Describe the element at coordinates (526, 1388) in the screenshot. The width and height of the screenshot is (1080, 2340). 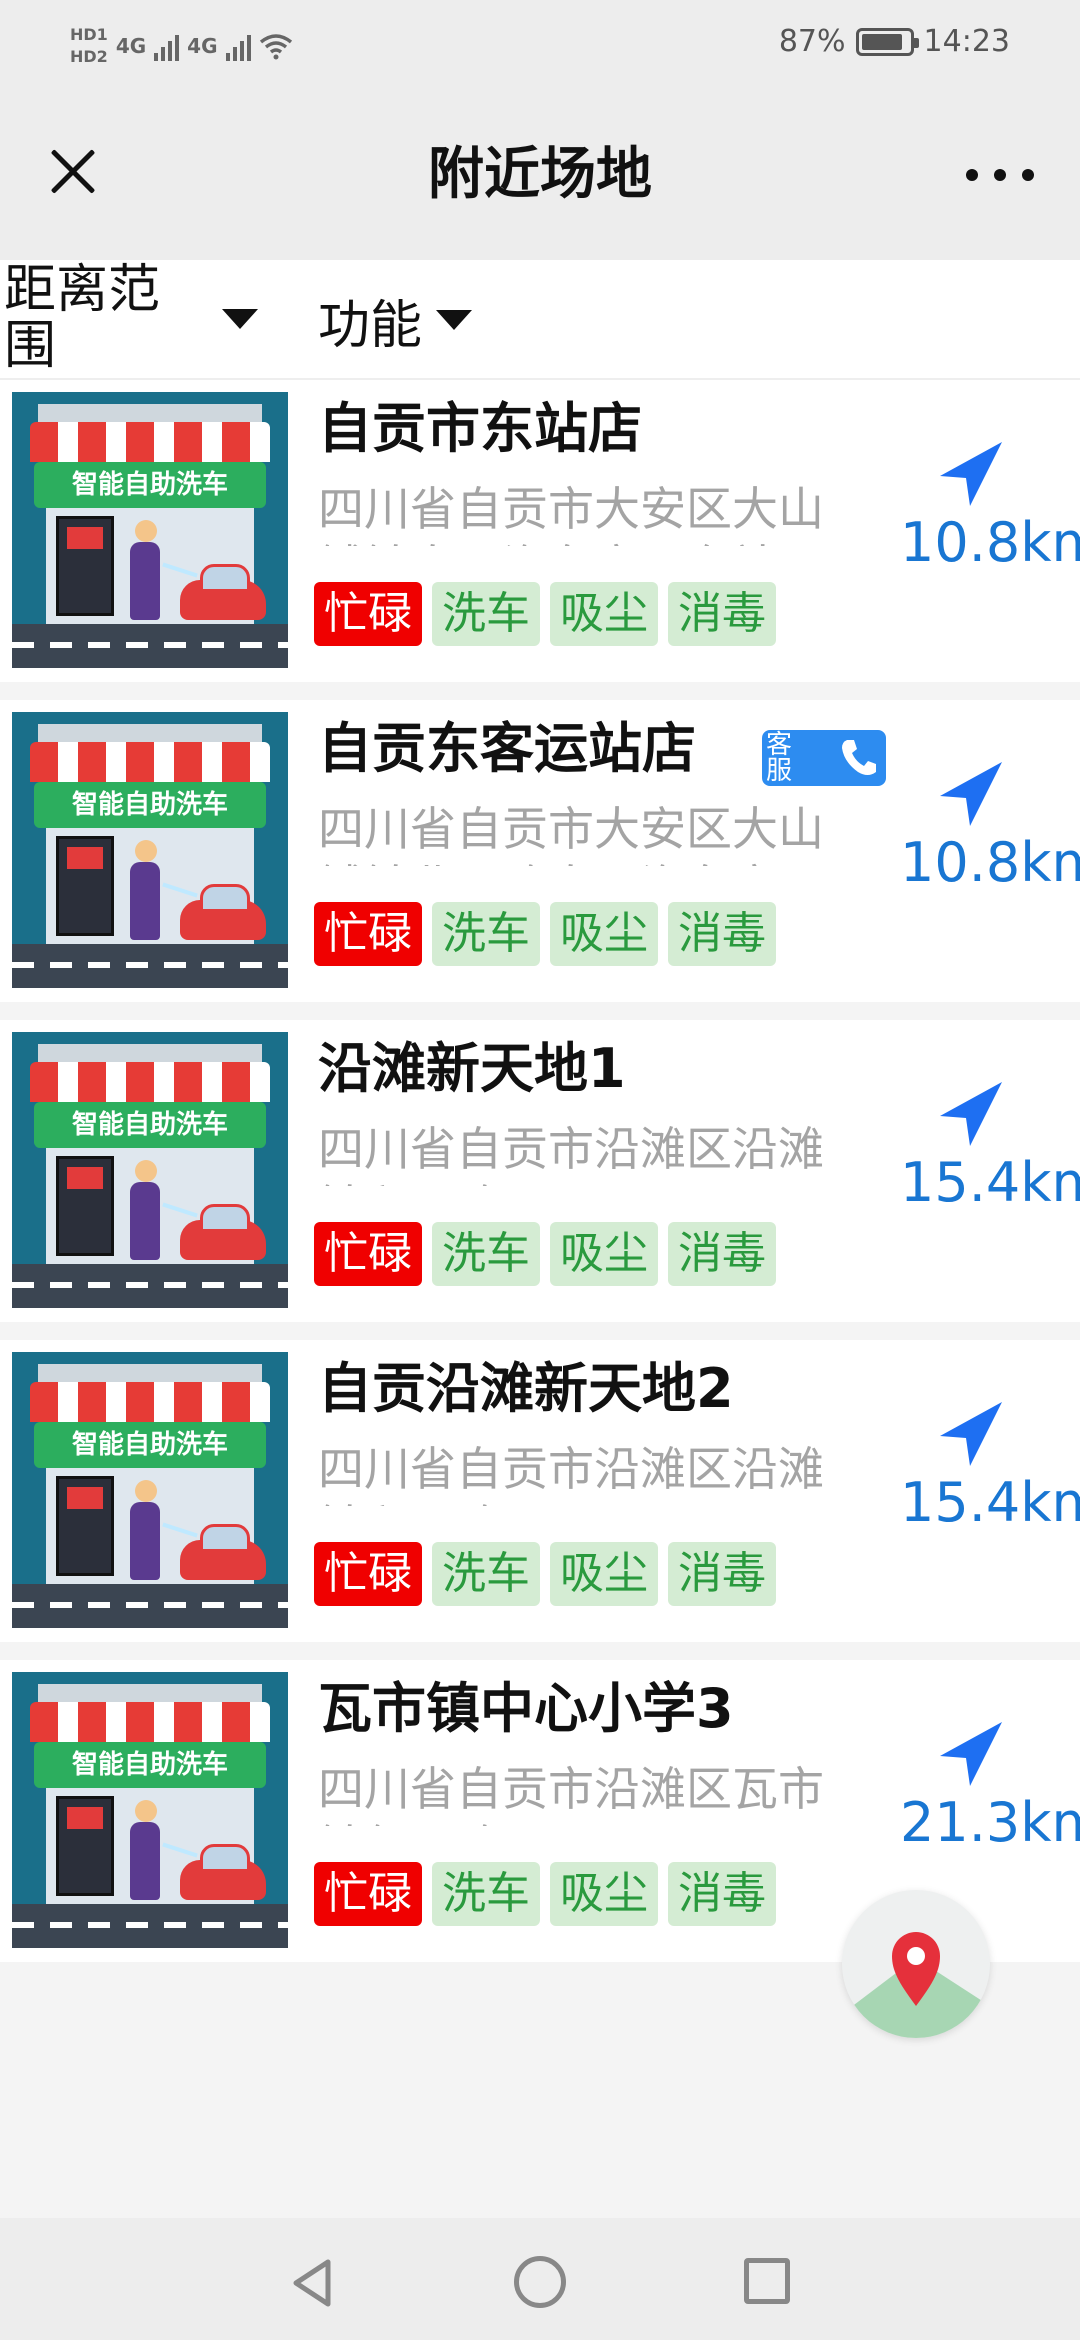
I see `station-name: 自贡沿滩新天地2` at that location.